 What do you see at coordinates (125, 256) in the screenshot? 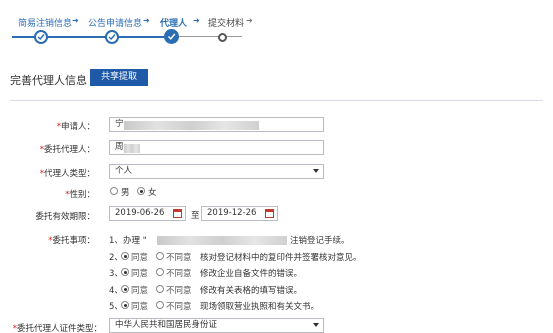
I see `matter-2-agree-radio` at bounding box center [125, 256].